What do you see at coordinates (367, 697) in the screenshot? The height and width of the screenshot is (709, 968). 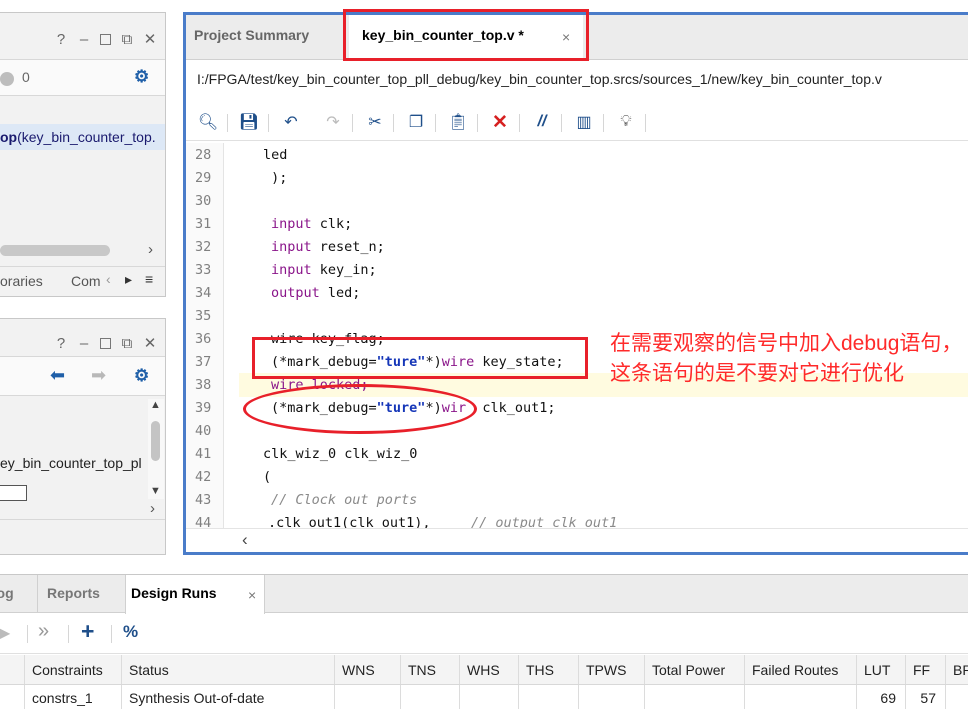 I see `cell-wns` at bounding box center [367, 697].